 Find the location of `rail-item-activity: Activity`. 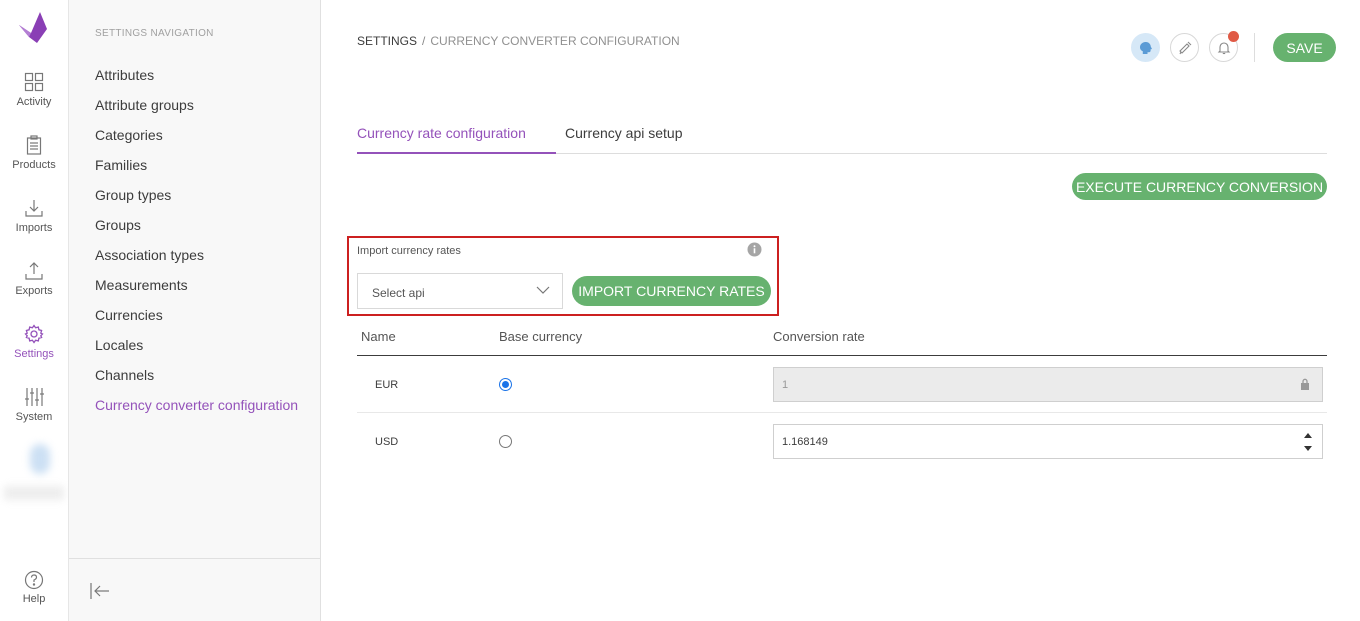

rail-item-activity: Activity is located at coordinates (34, 100).